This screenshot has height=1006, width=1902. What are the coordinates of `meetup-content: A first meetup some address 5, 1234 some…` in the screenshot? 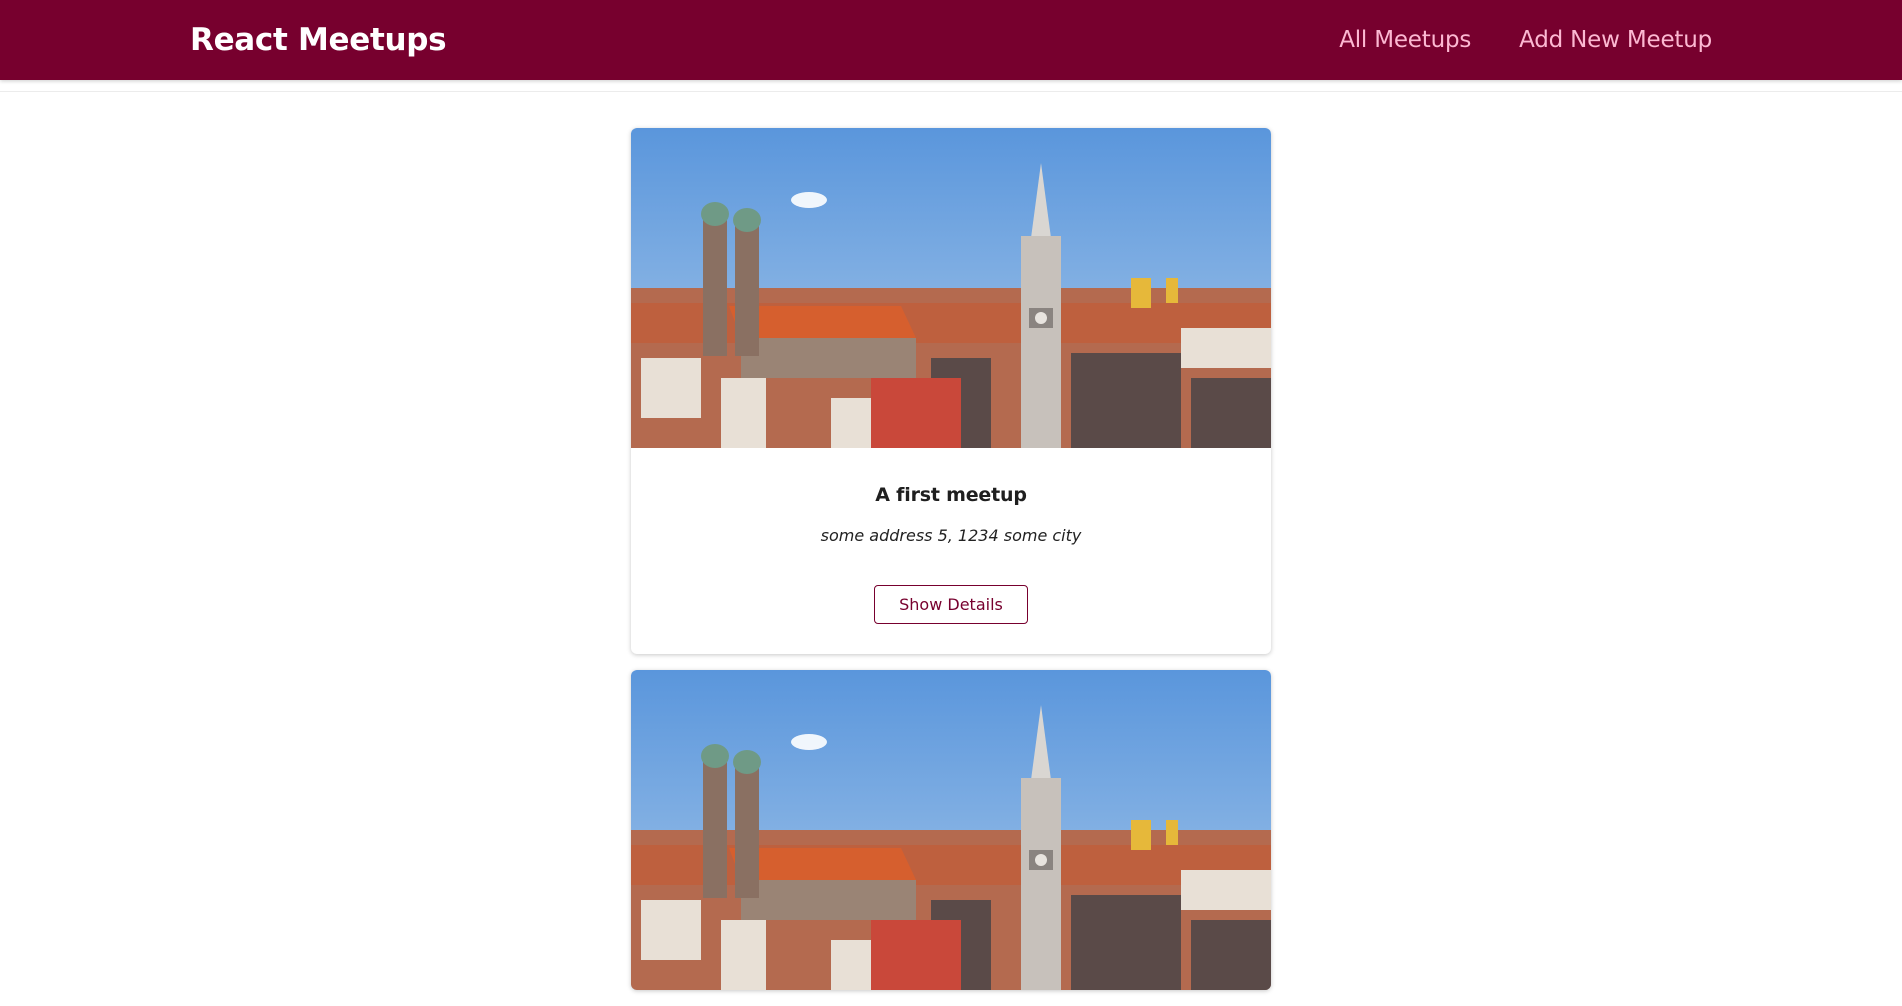 It's located at (951, 551).